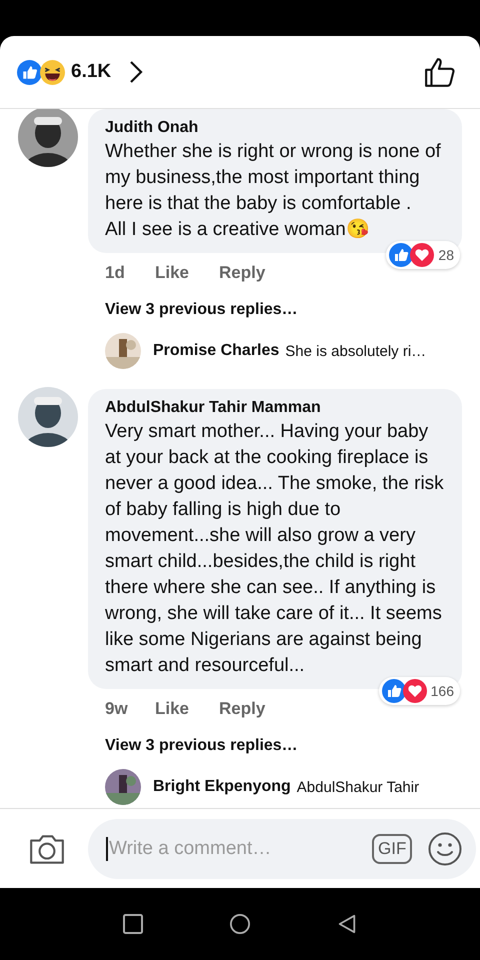 The image size is (480, 960). Describe the element at coordinates (446, 255) in the screenshot. I see `reaction-count: 28` at that location.